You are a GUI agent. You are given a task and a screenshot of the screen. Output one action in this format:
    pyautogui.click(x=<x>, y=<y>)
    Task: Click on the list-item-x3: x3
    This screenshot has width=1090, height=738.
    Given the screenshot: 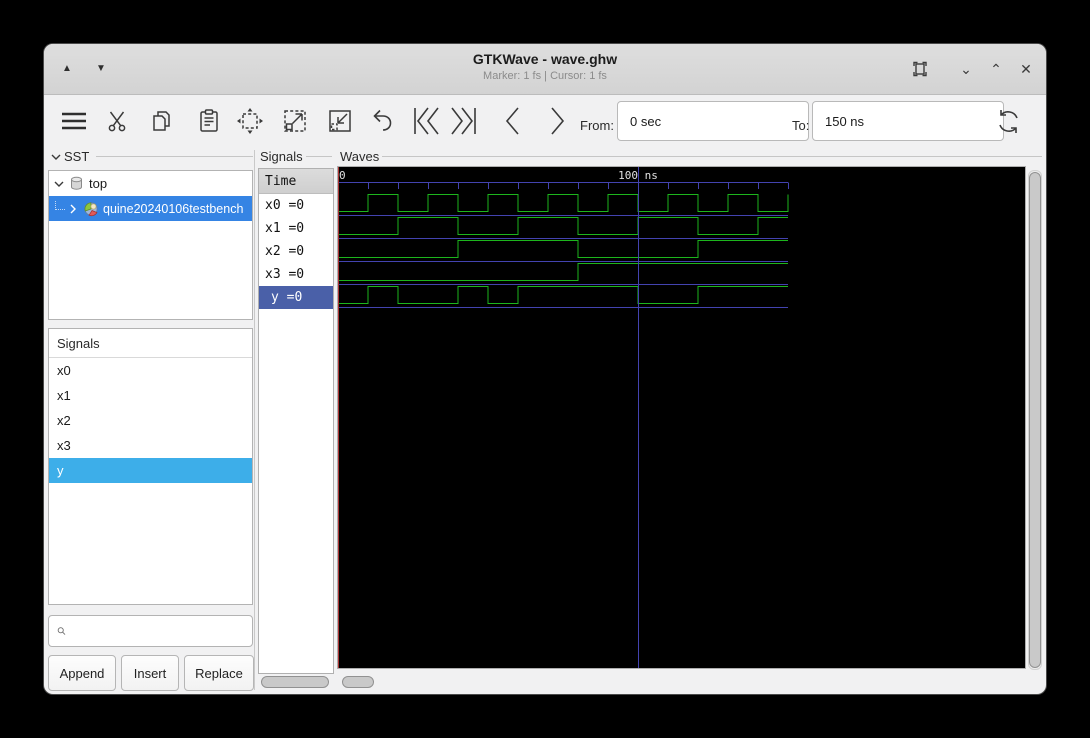 What is the action you would take?
    pyautogui.click(x=150, y=445)
    